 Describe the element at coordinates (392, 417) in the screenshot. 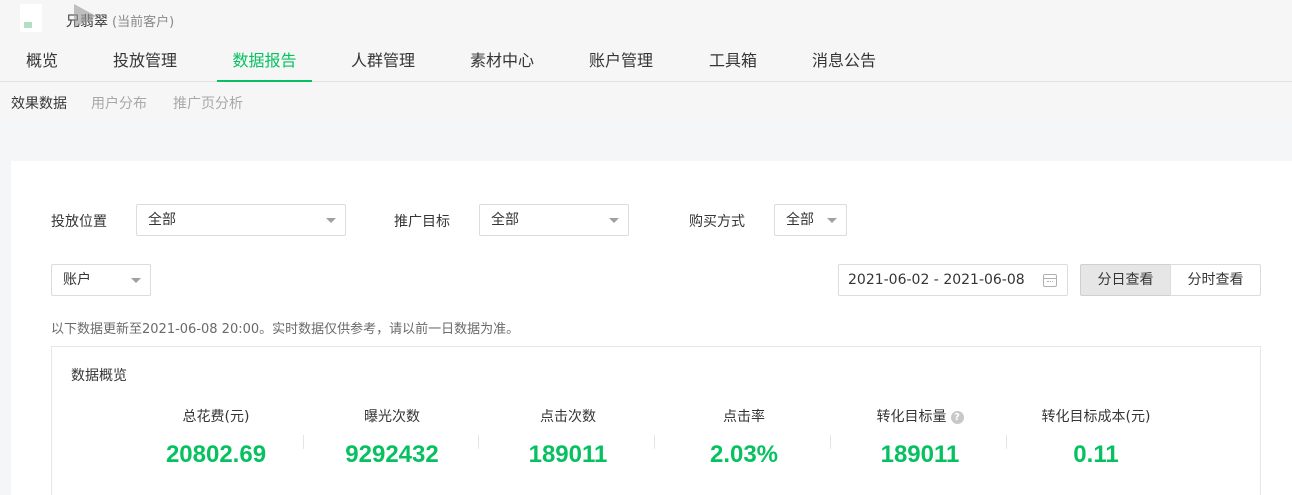

I see `metric-label: 曝光次数` at that location.